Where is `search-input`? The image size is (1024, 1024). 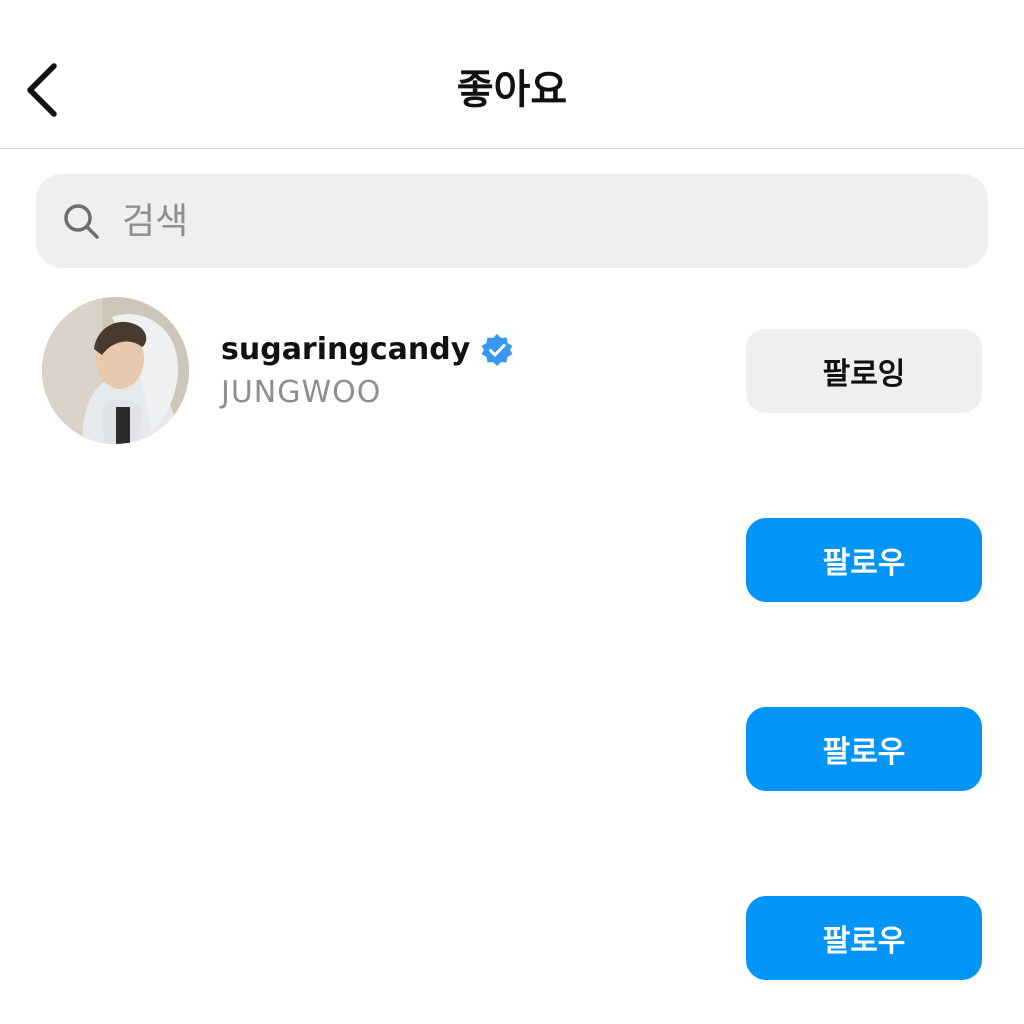
search-input is located at coordinates (502, 221).